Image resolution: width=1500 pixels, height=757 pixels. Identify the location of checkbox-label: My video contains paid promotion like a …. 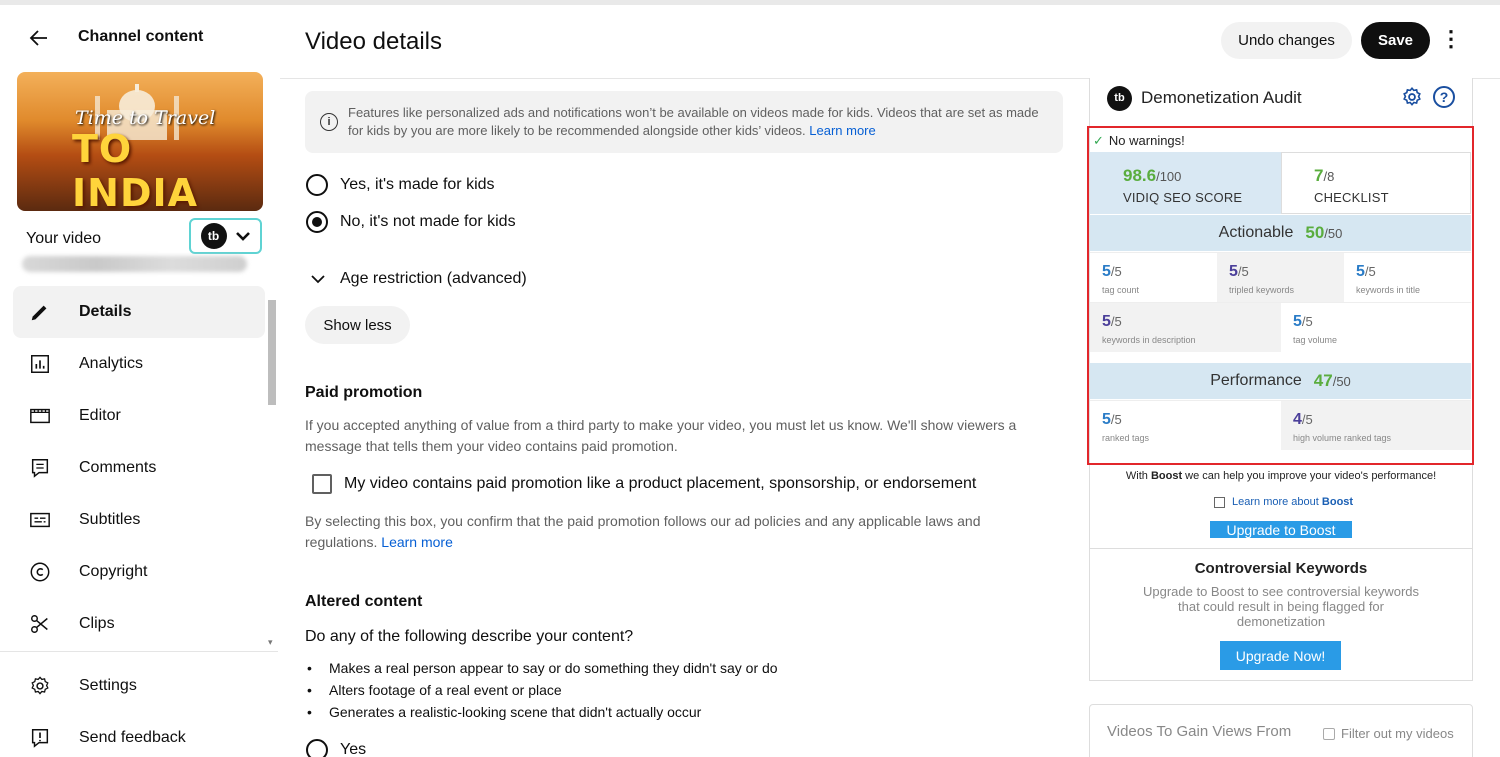
(660, 483).